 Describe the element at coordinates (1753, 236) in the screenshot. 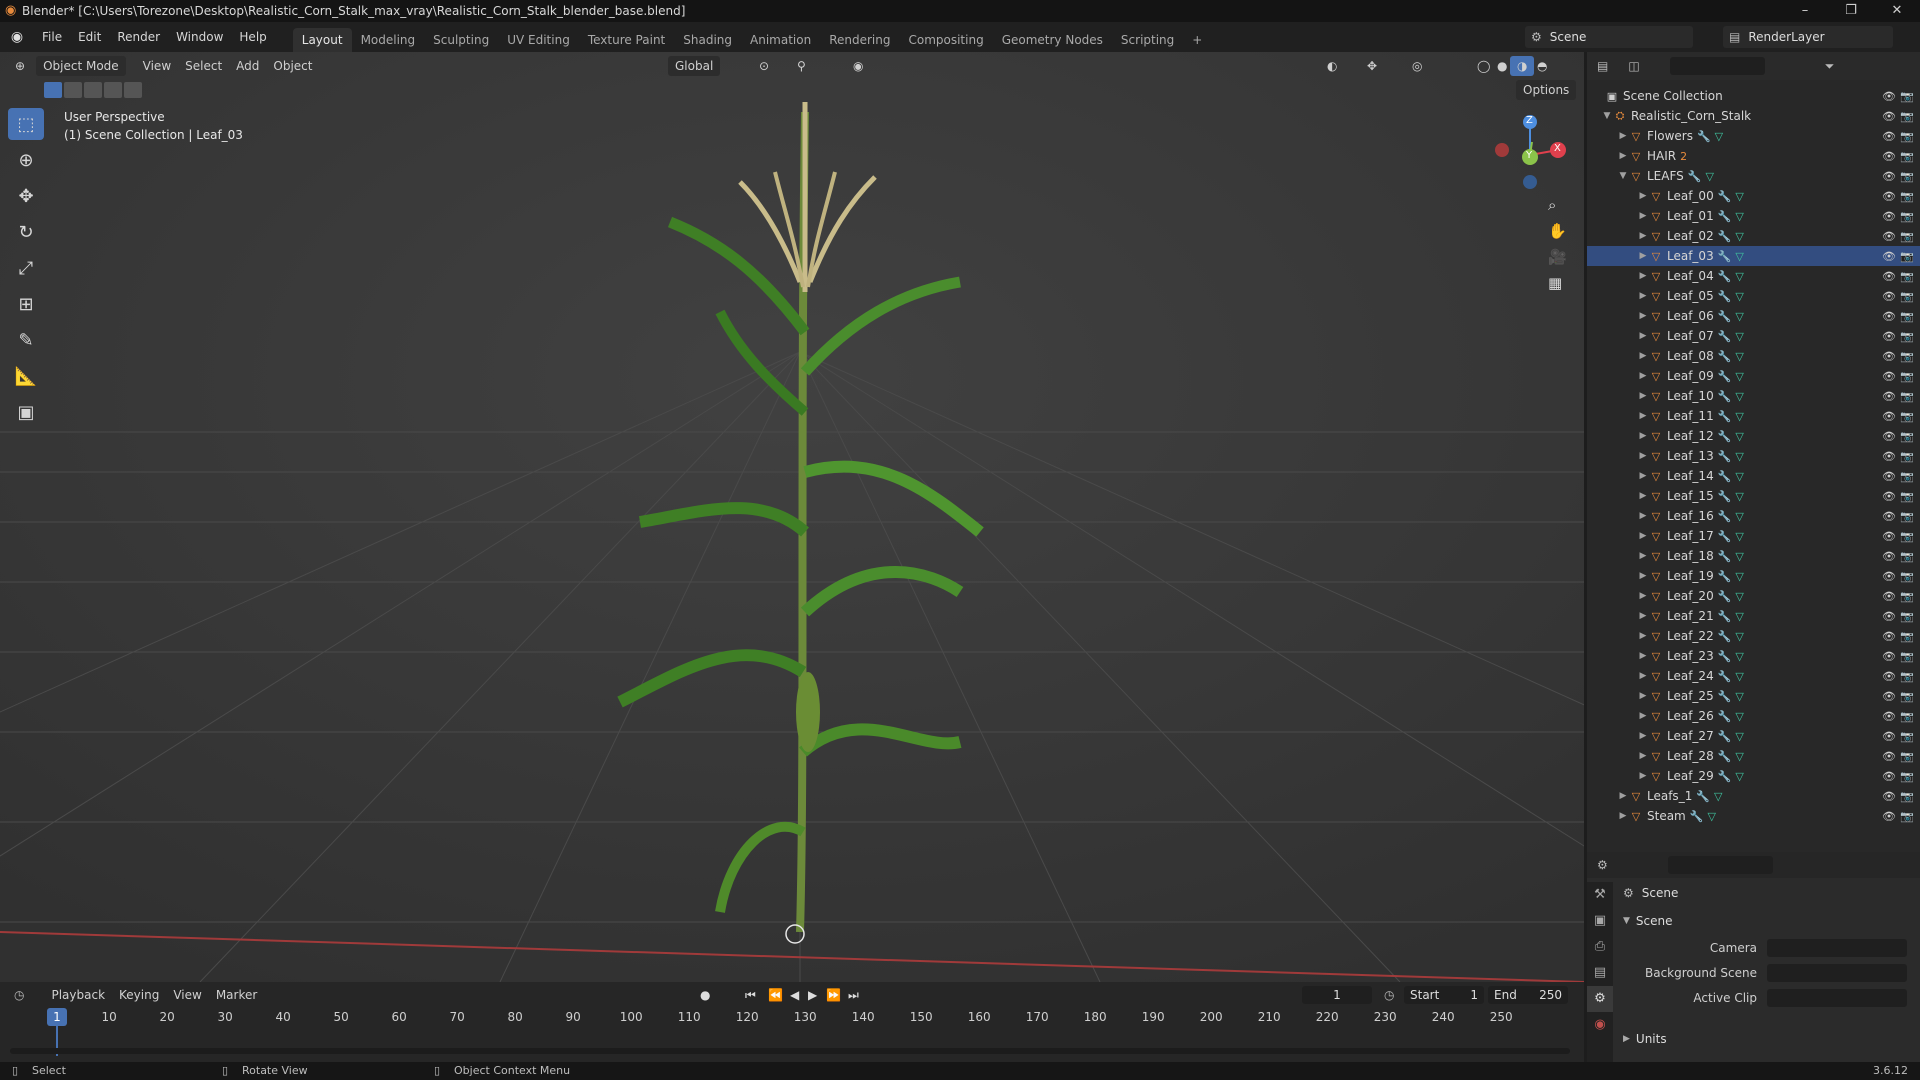

I see `outliner-leaf-item: ▶ ▽ Leaf_02 🔧 ▽ 👁 📷` at that location.